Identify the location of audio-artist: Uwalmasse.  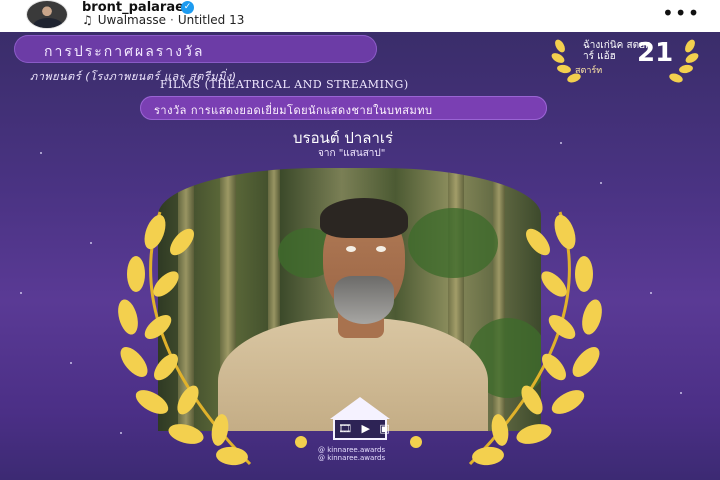
(132, 20).